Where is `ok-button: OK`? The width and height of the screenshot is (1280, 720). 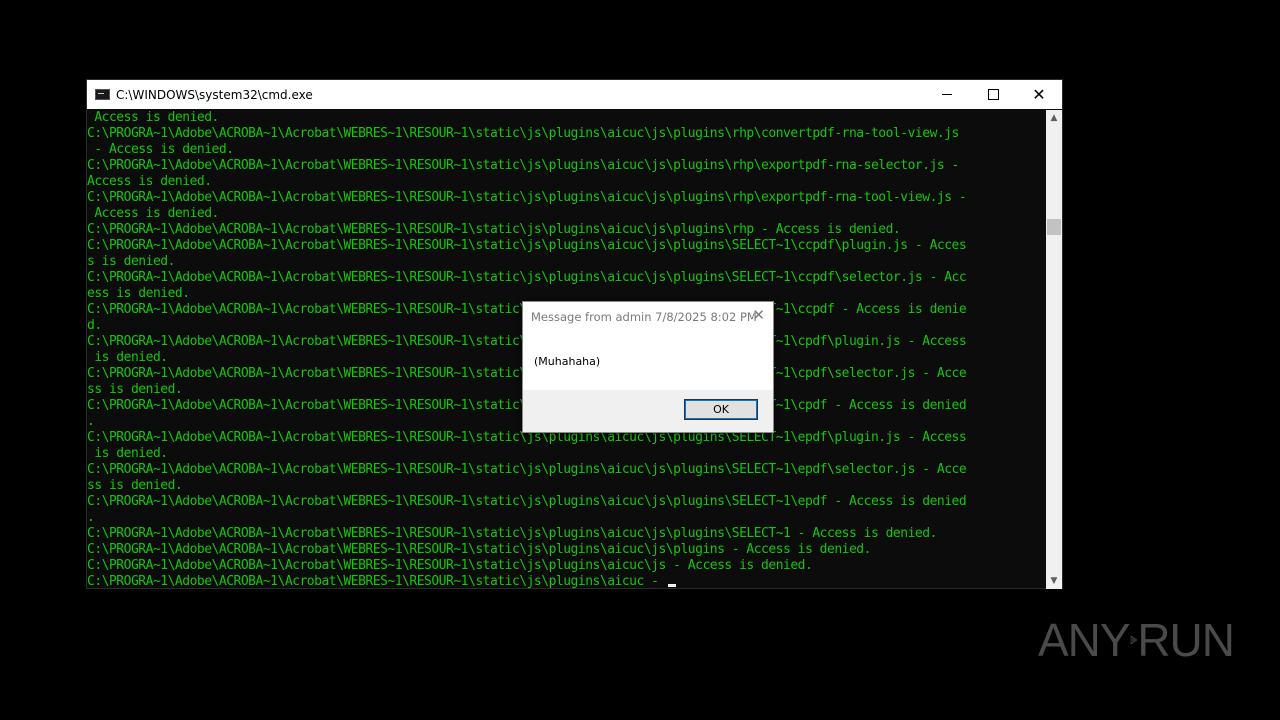
ok-button: OK is located at coordinates (721, 409).